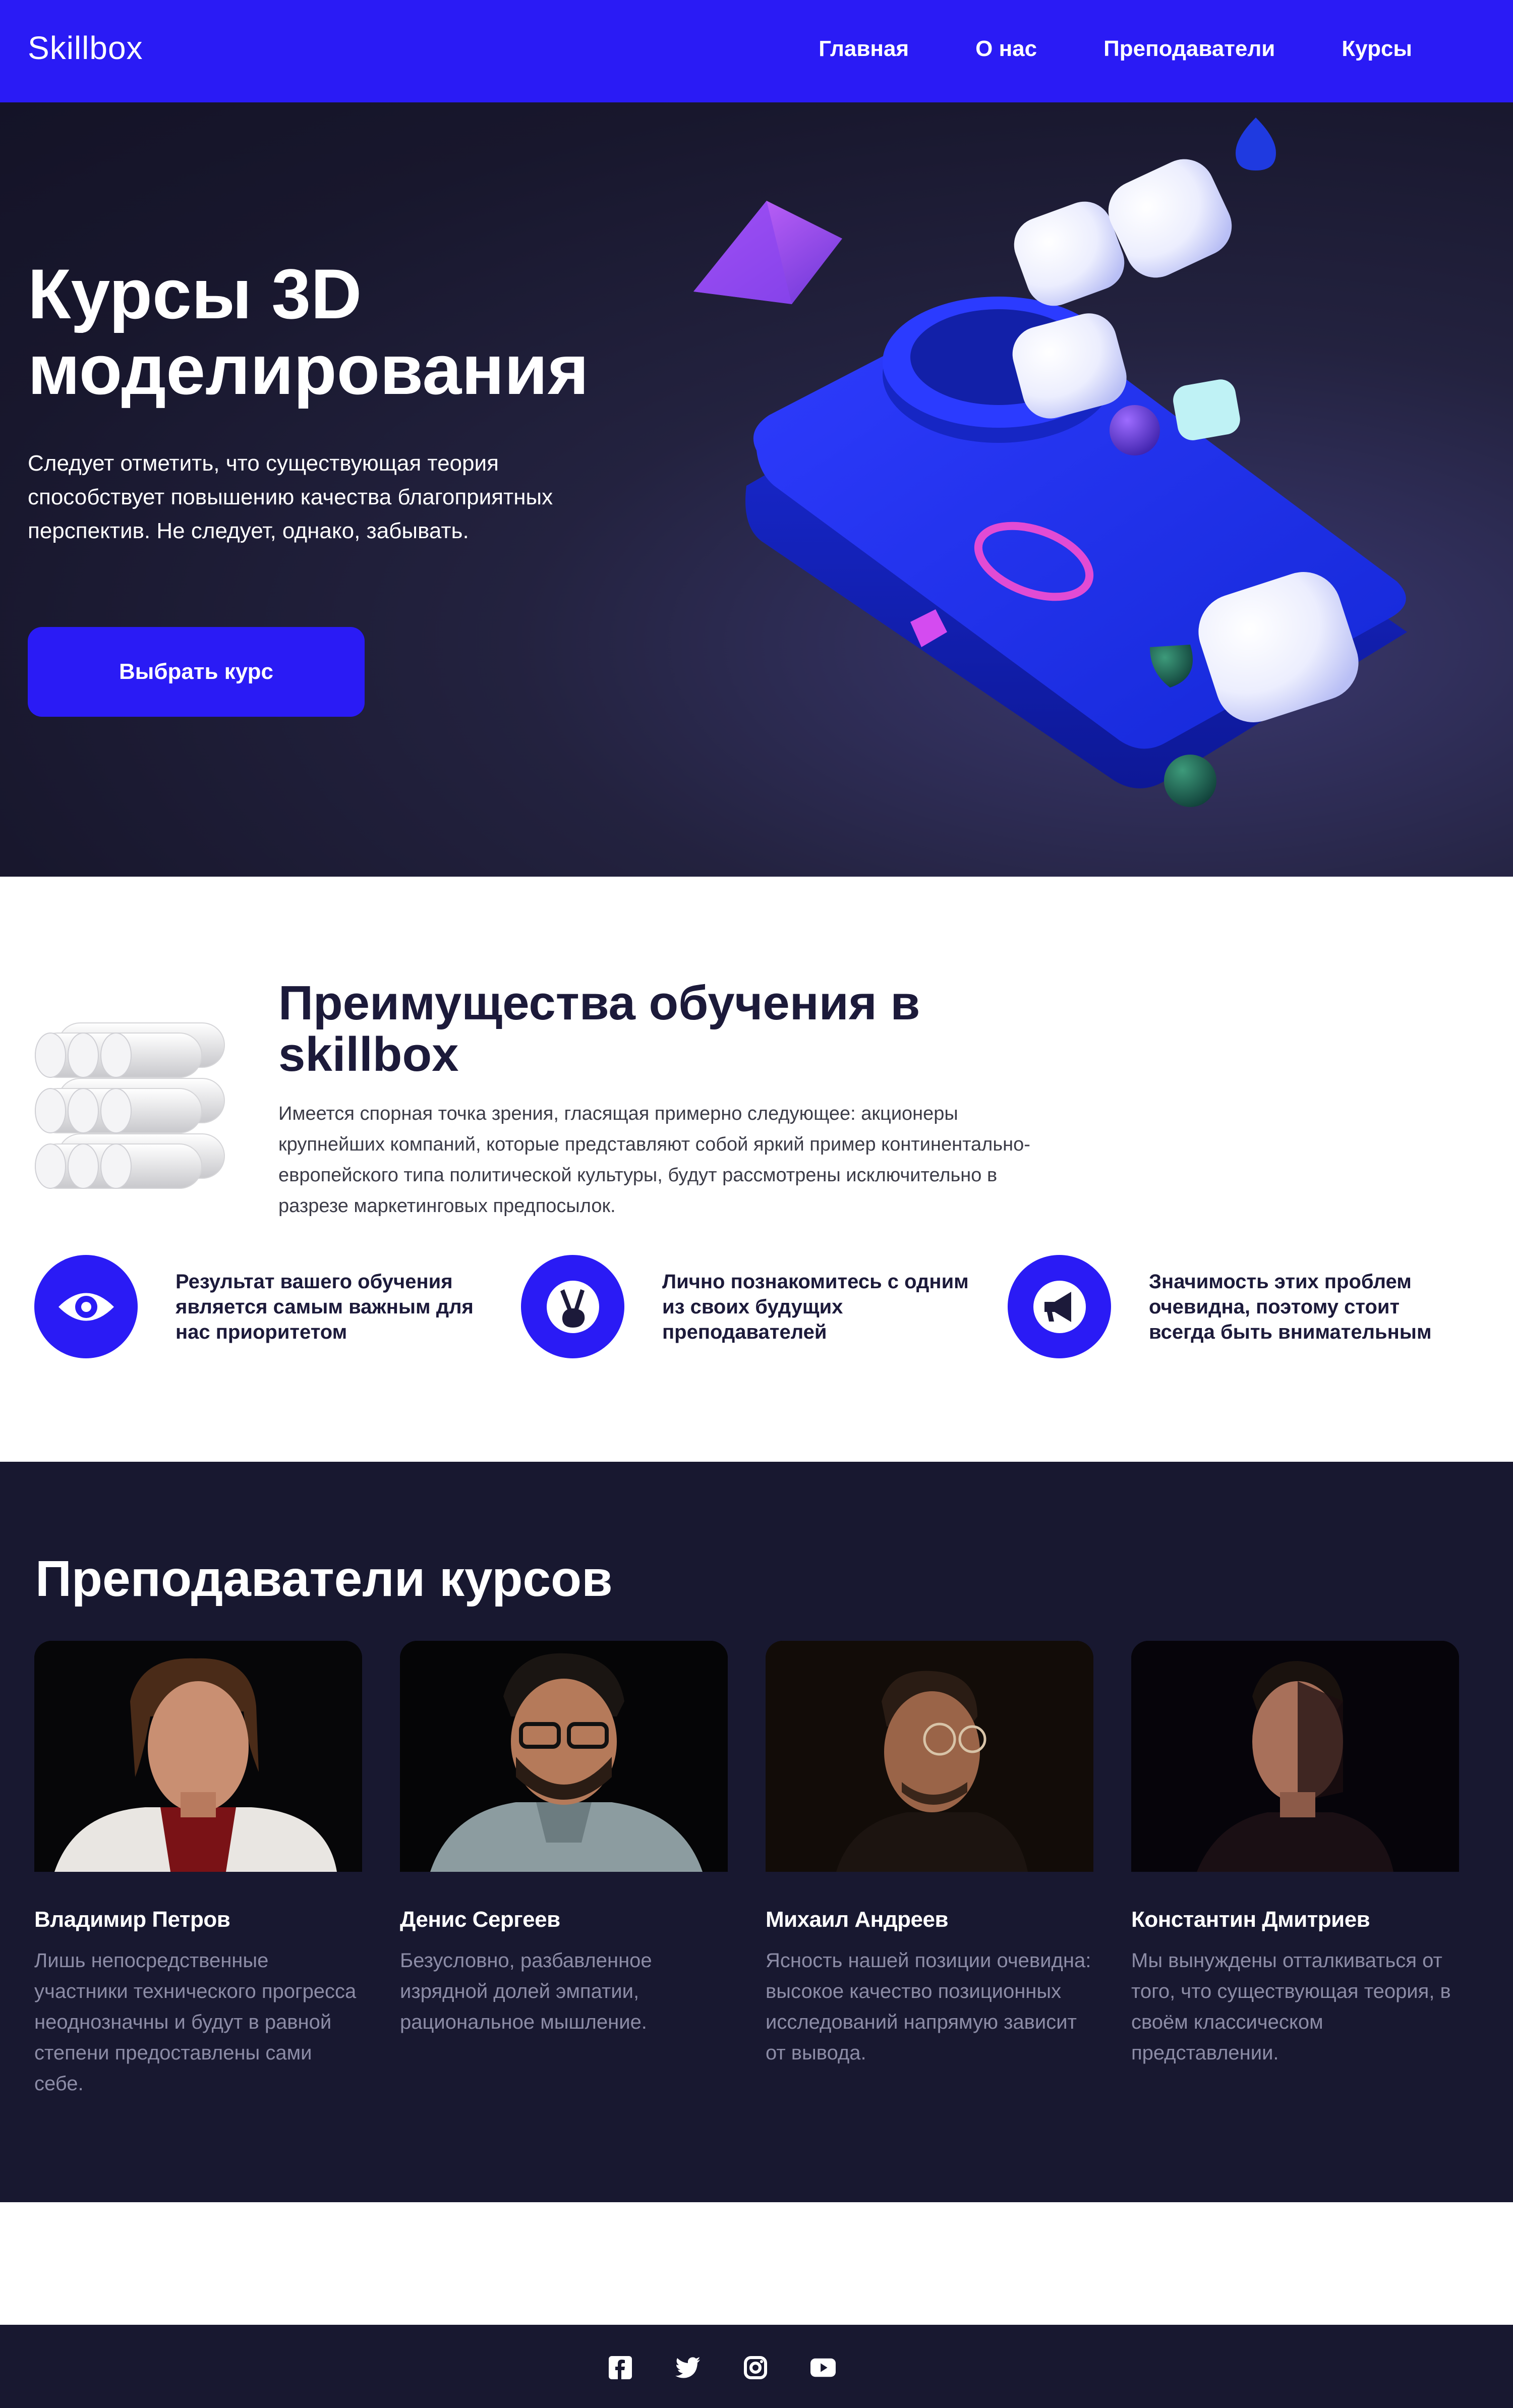  I want to click on footer, so click(756, 2366).